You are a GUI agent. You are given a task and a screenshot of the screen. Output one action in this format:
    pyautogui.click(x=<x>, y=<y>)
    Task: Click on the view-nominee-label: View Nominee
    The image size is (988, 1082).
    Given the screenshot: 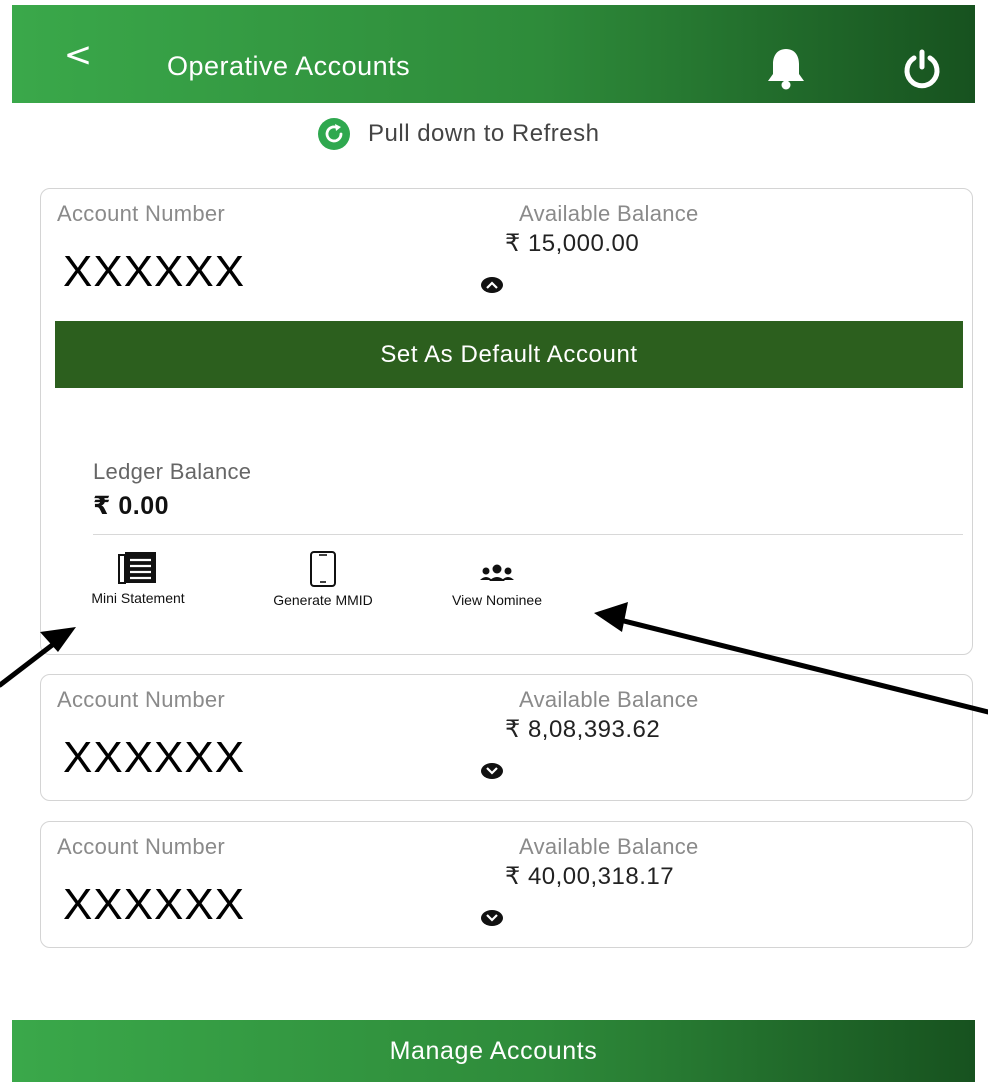 What is the action you would take?
    pyautogui.click(x=496, y=600)
    